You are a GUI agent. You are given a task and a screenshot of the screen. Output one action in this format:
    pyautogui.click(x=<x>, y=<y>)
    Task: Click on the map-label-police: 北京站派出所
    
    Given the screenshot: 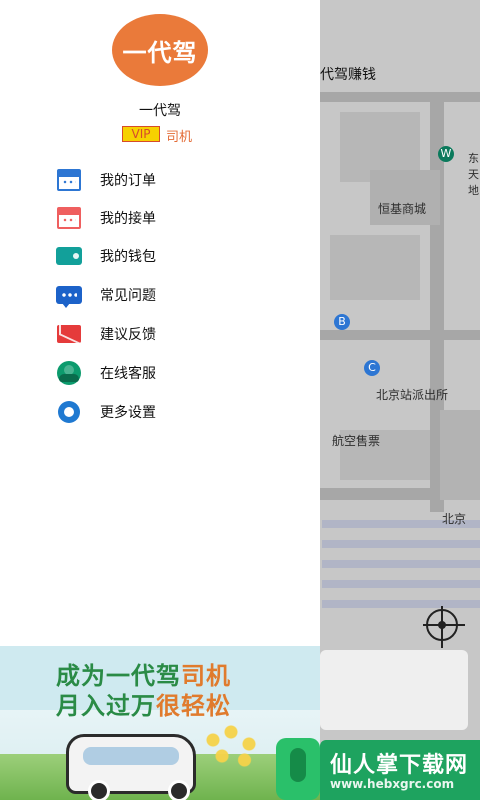 What is the action you would take?
    pyautogui.click(x=412, y=395)
    